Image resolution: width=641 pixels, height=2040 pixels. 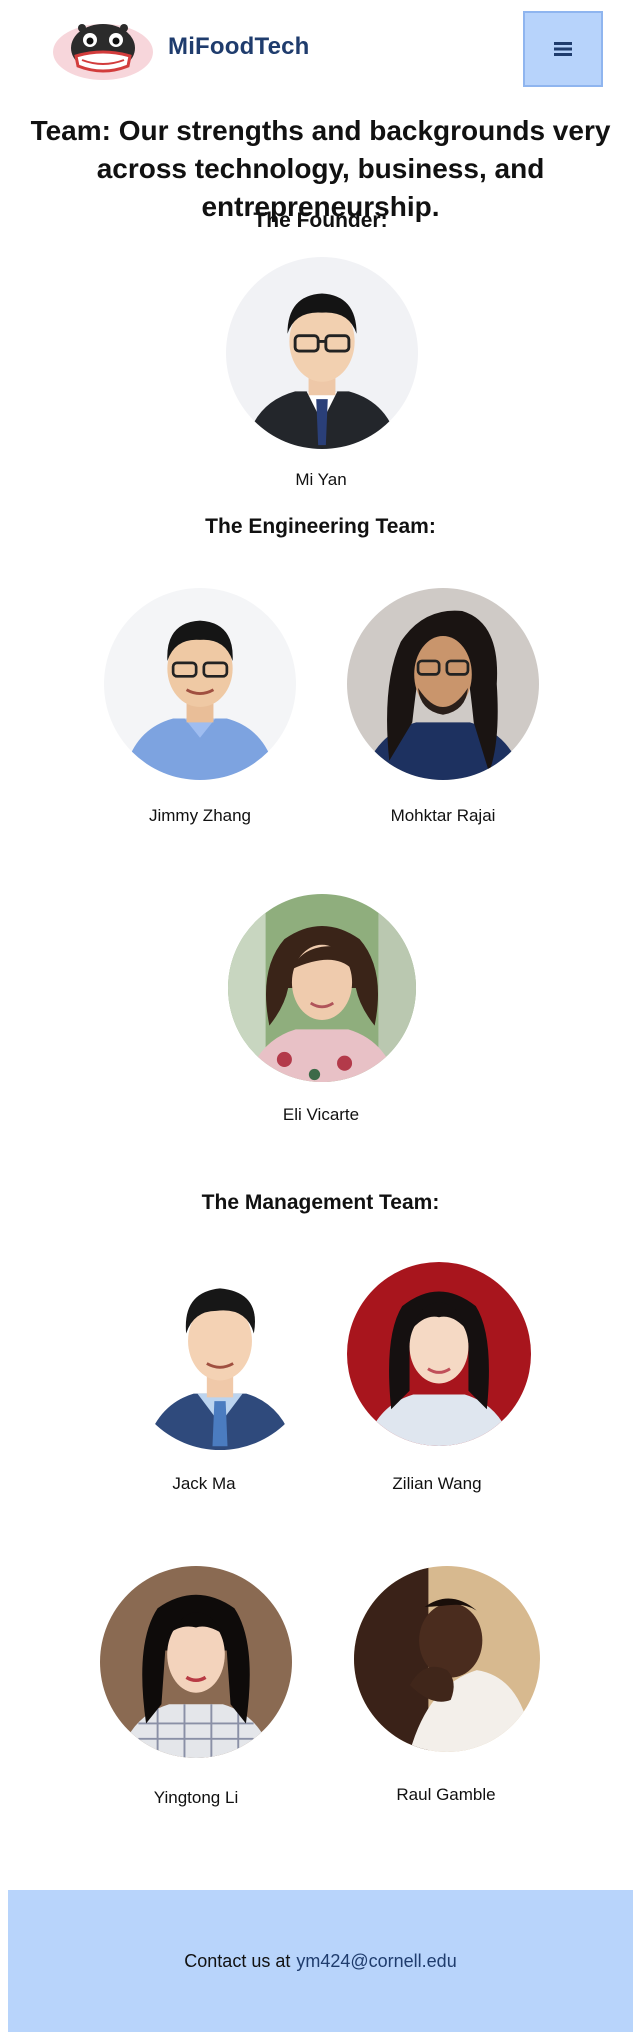 I want to click on member-name: Jack Ma, so click(x=204, y=1483).